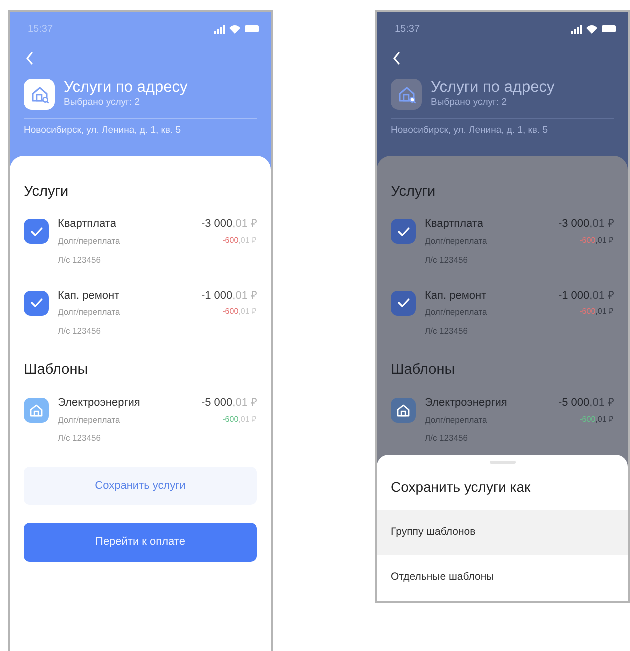 Image resolution: width=630 pixels, height=651 pixels. What do you see at coordinates (502, 578) in the screenshot?
I see `sheet-option: Отдельные шаблоны` at bounding box center [502, 578].